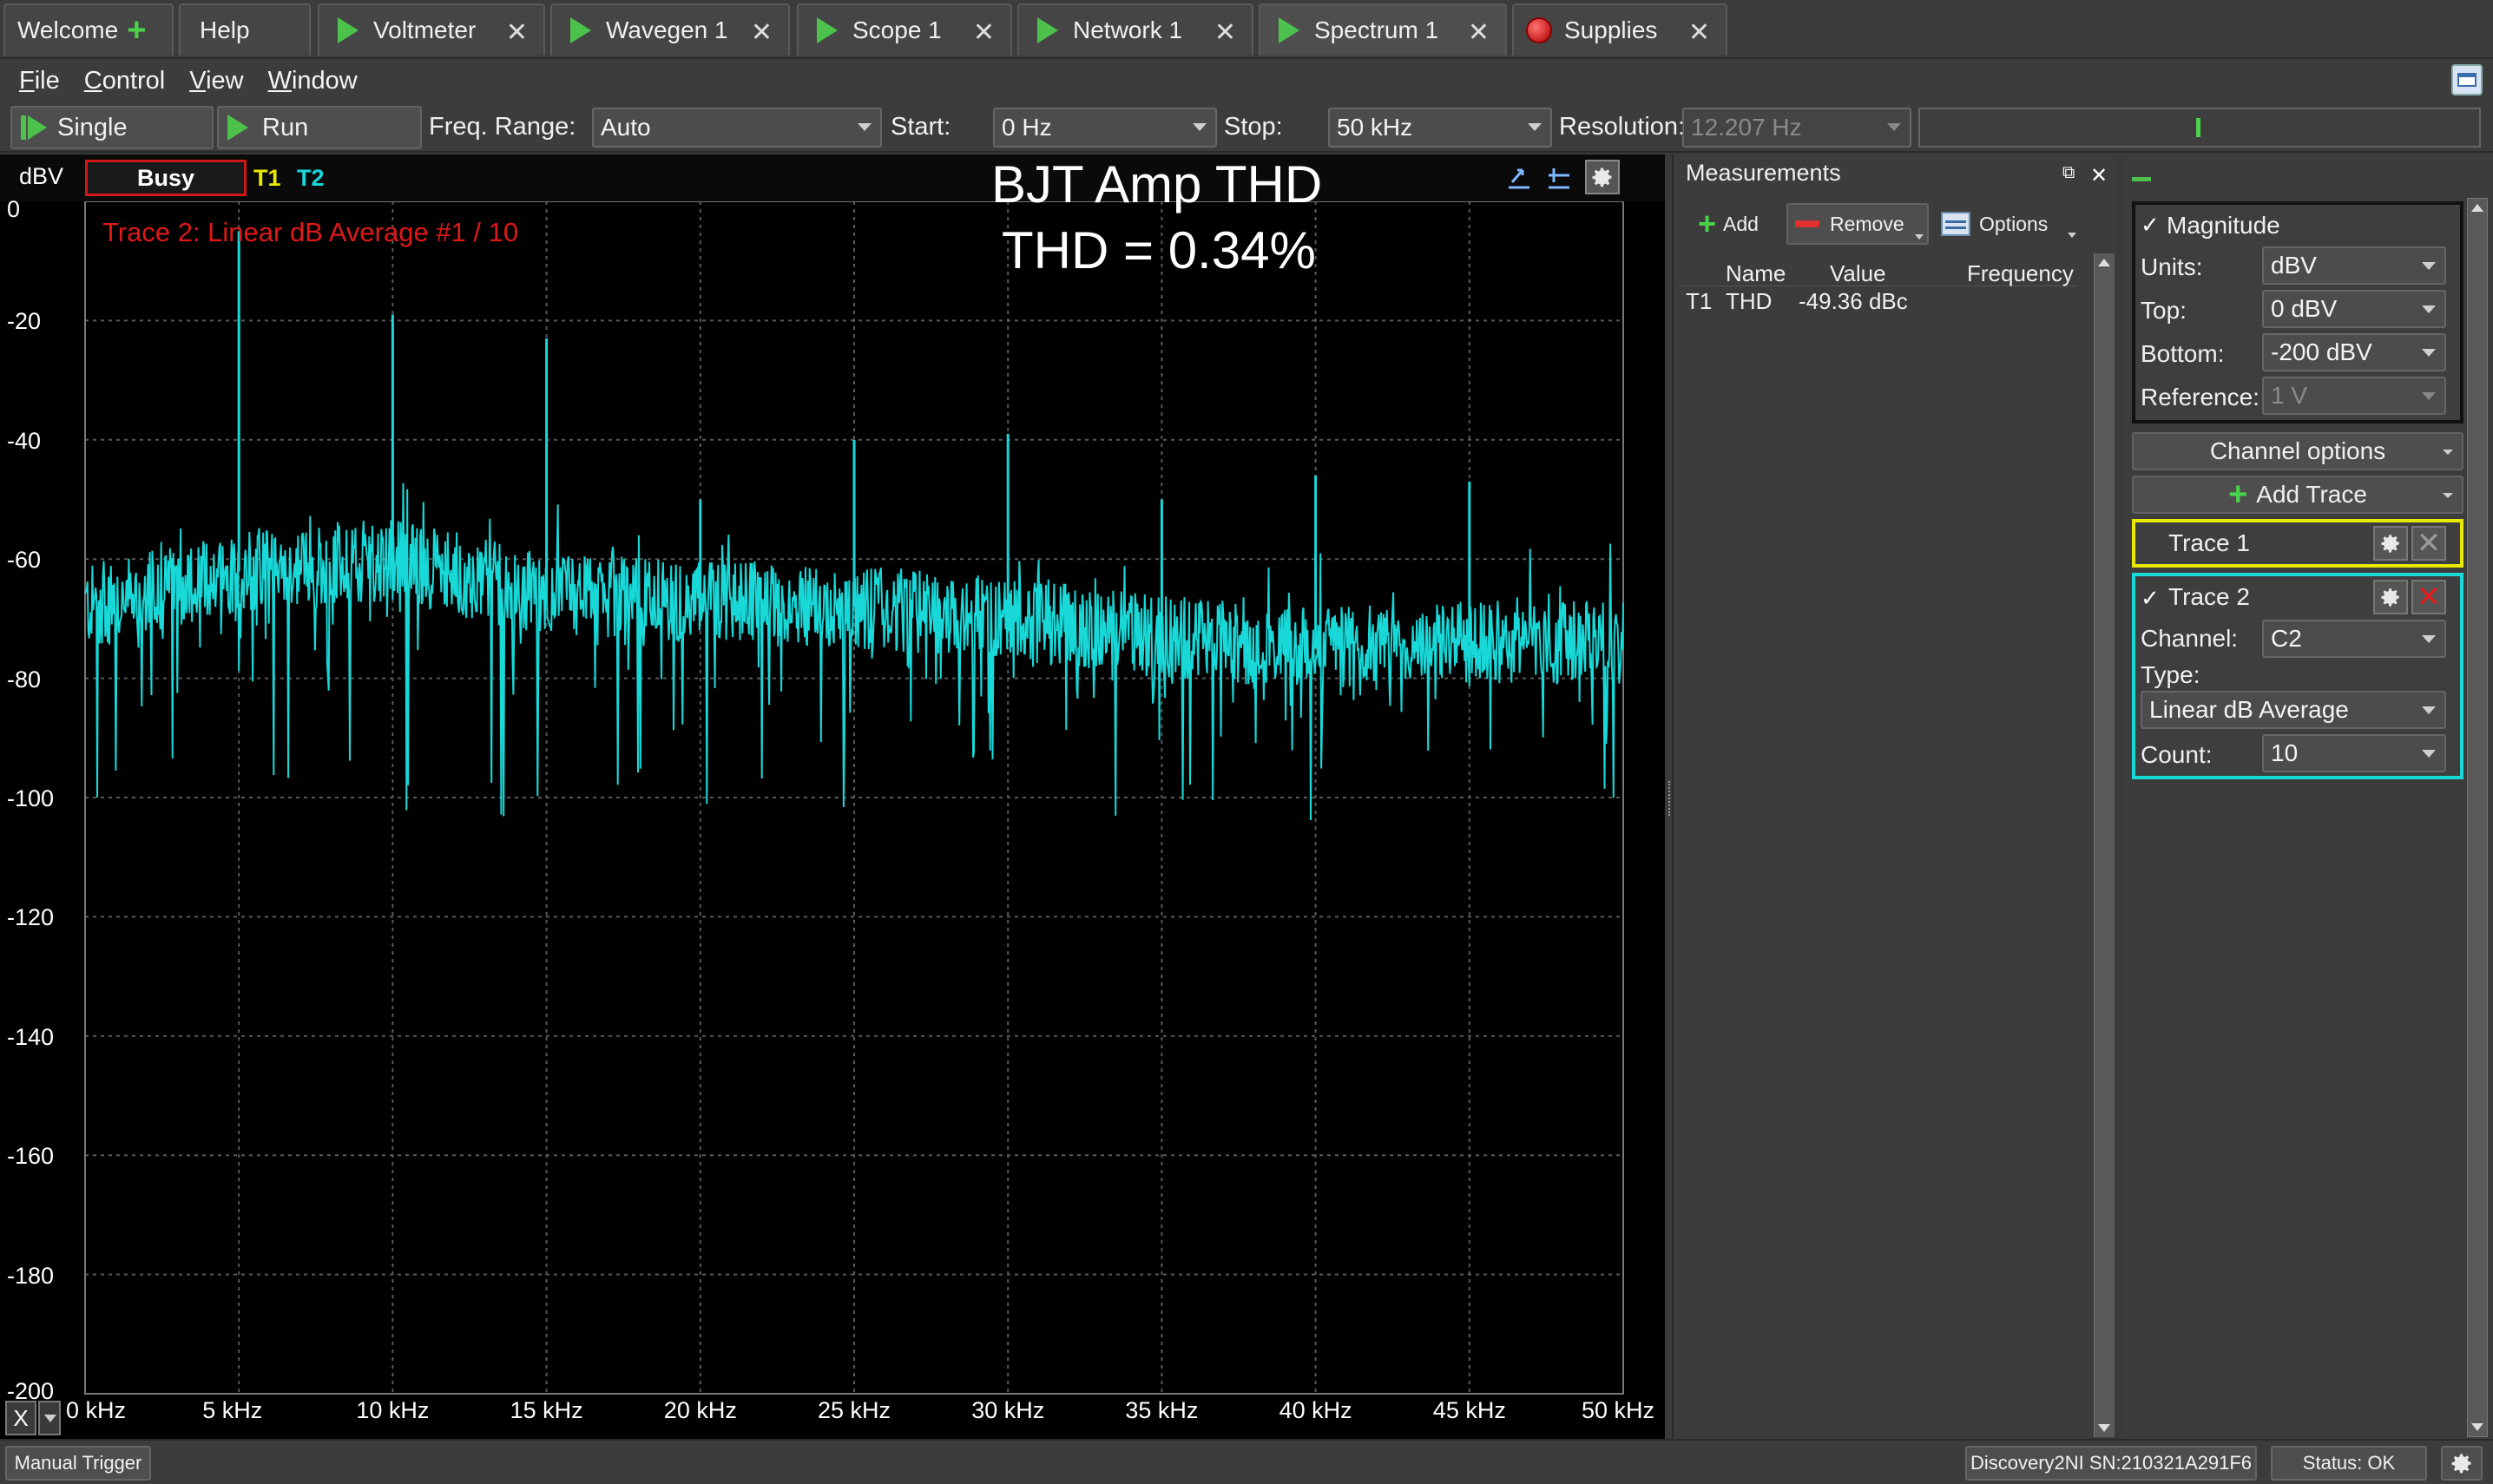 This screenshot has height=1484, width=2493. Describe the element at coordinates (1559, 177) in the screenshot. I see `cursor-y-icon` at that location.